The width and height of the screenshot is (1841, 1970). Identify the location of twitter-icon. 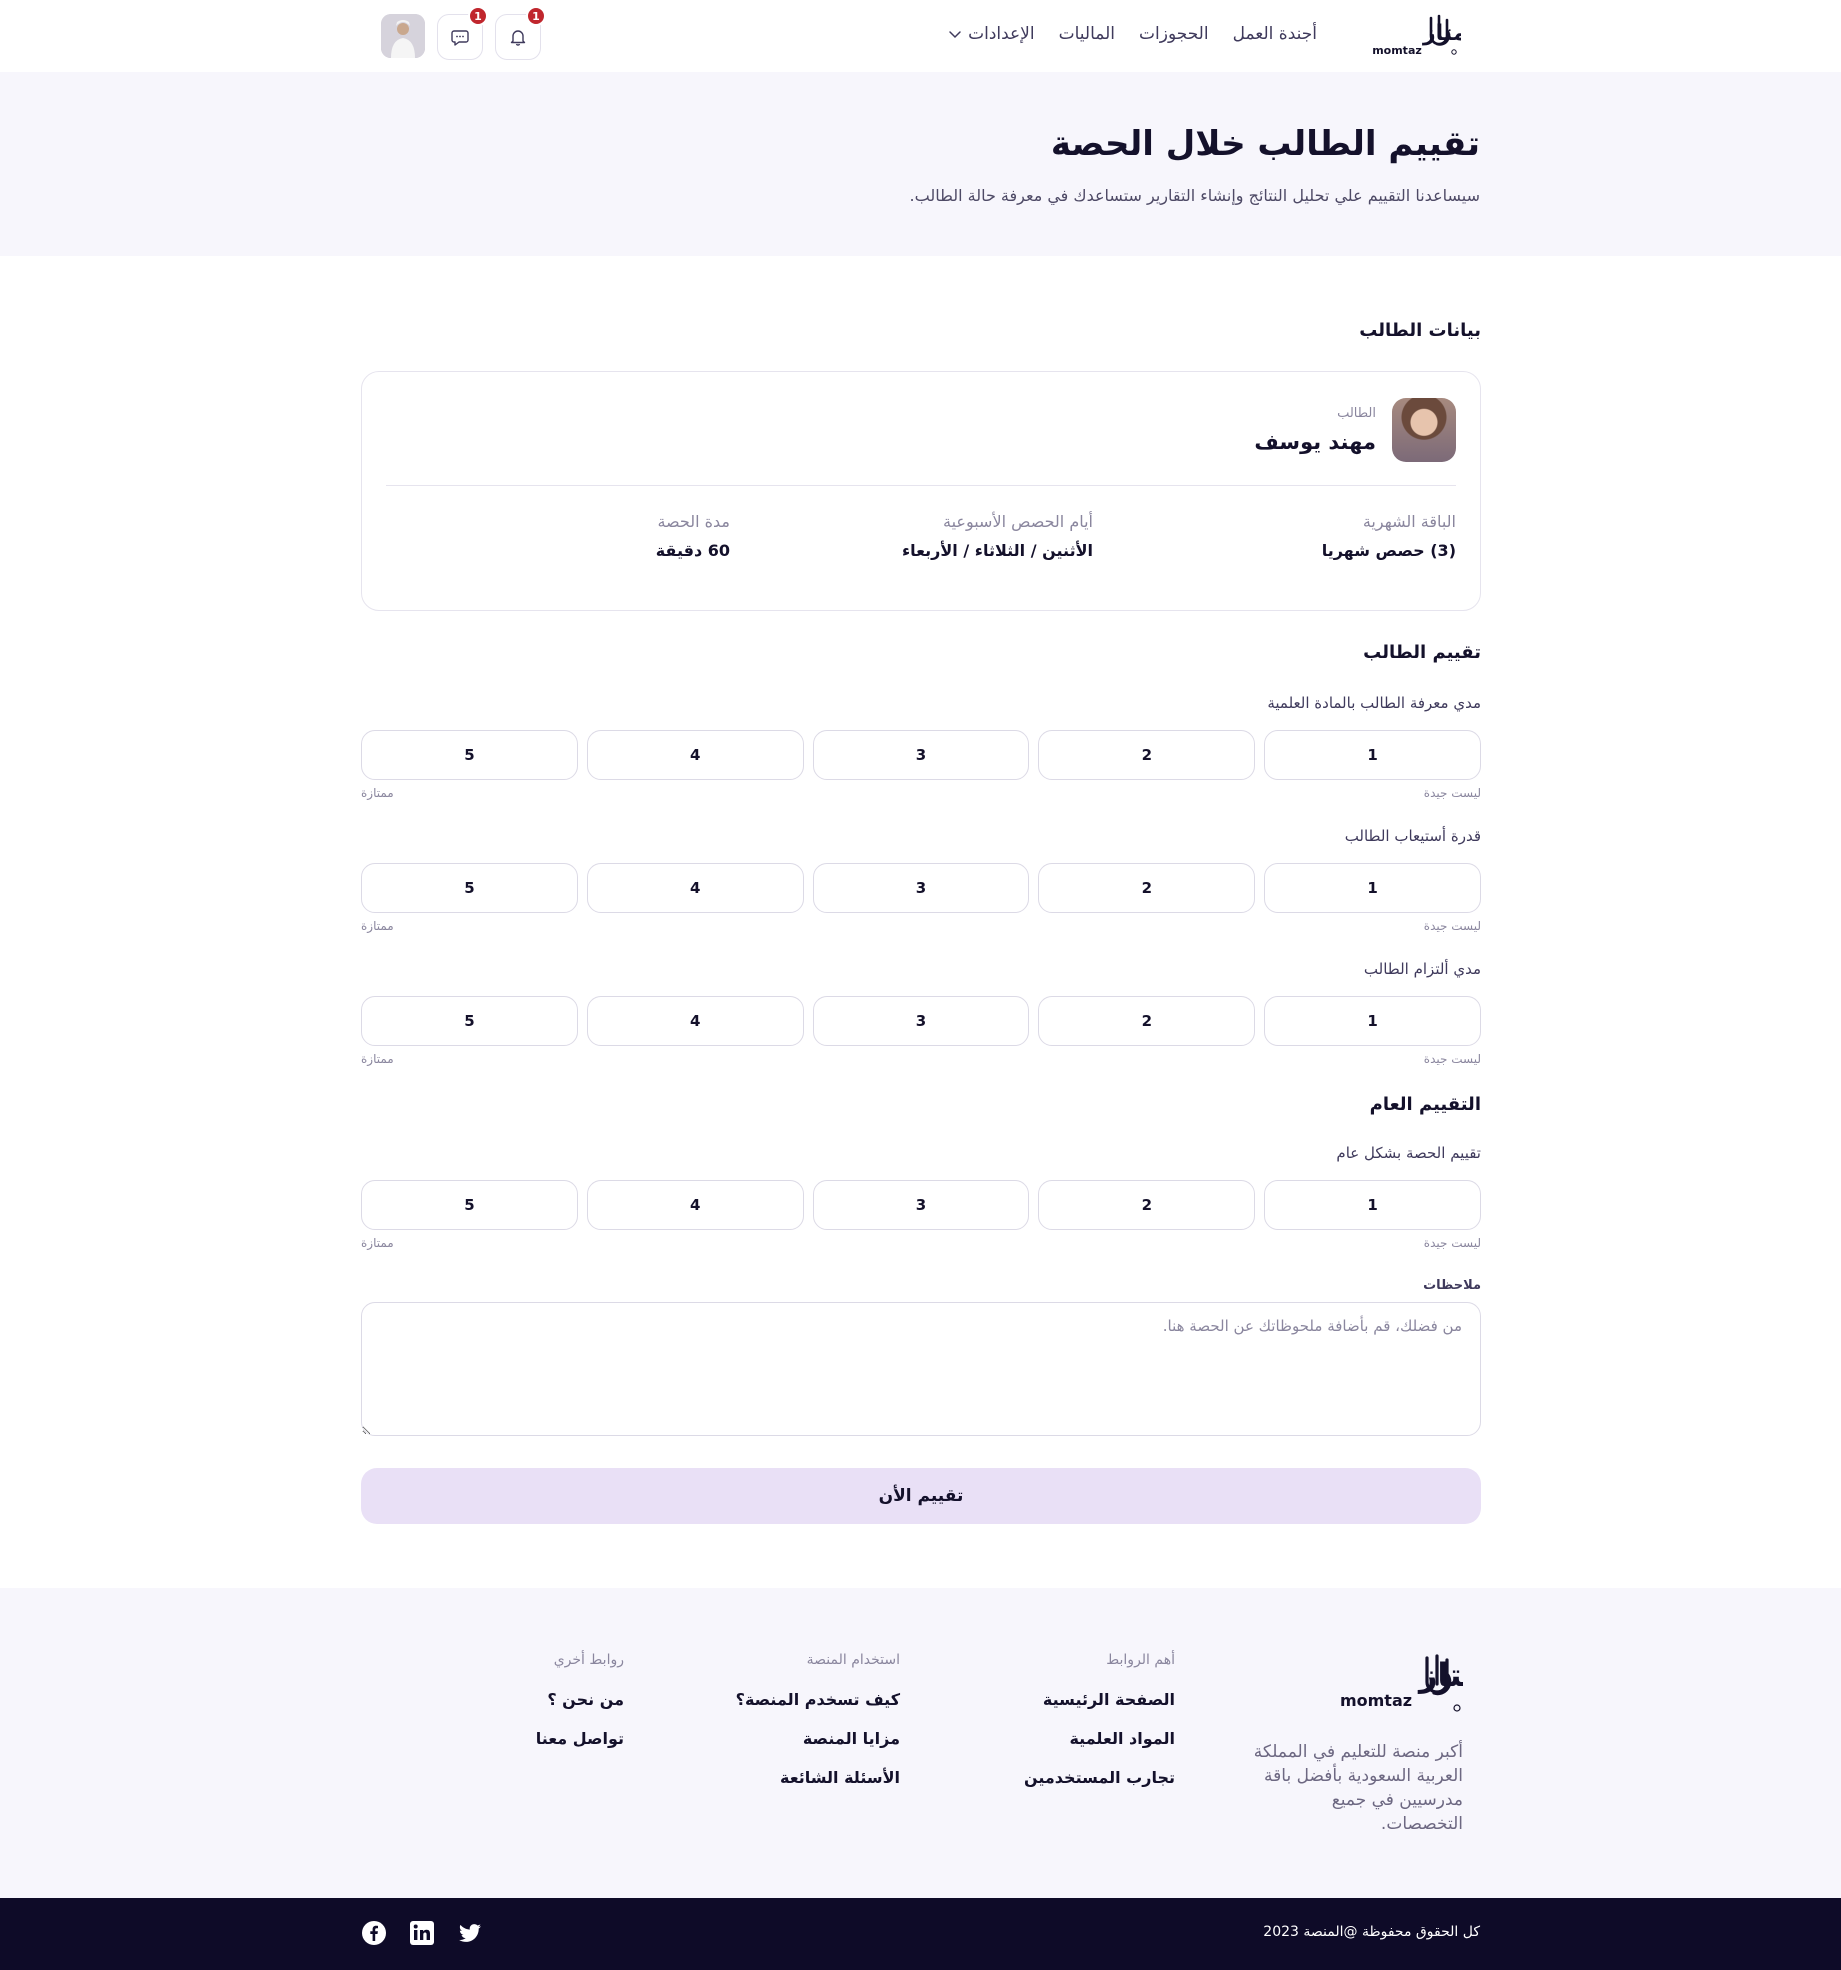
(470, 1933).